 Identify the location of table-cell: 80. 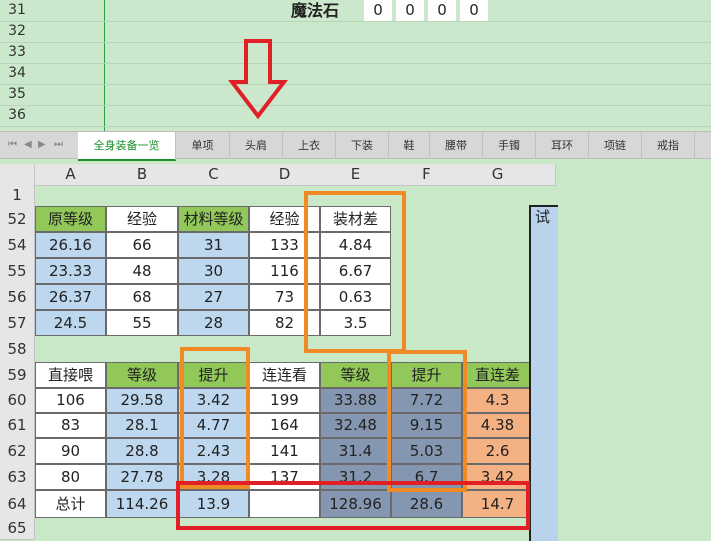
(70, 477).